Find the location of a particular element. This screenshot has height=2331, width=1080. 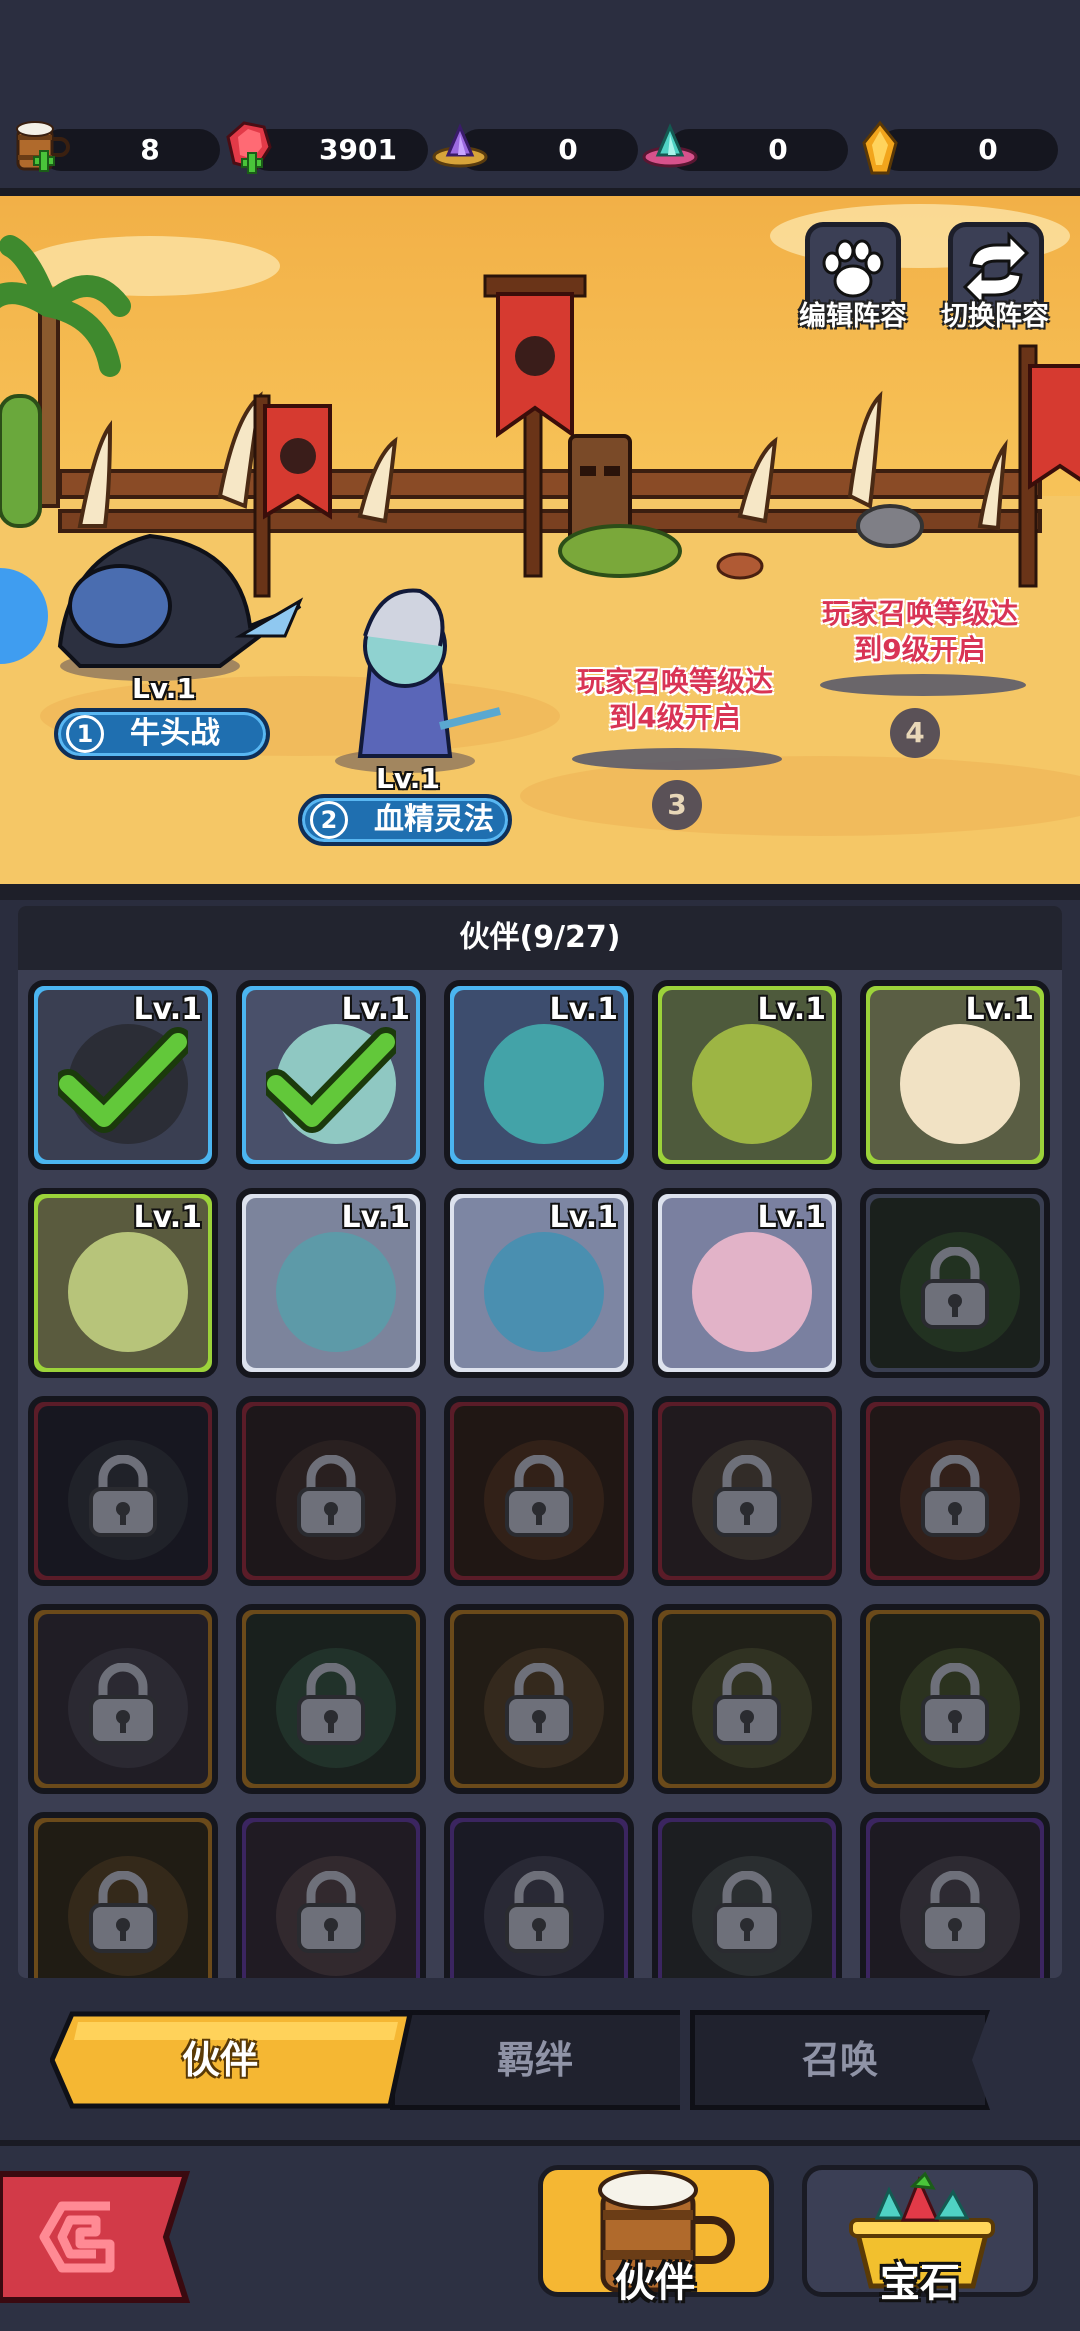

tab-partner: 伙伴 is located at coordinates (220, 2060).